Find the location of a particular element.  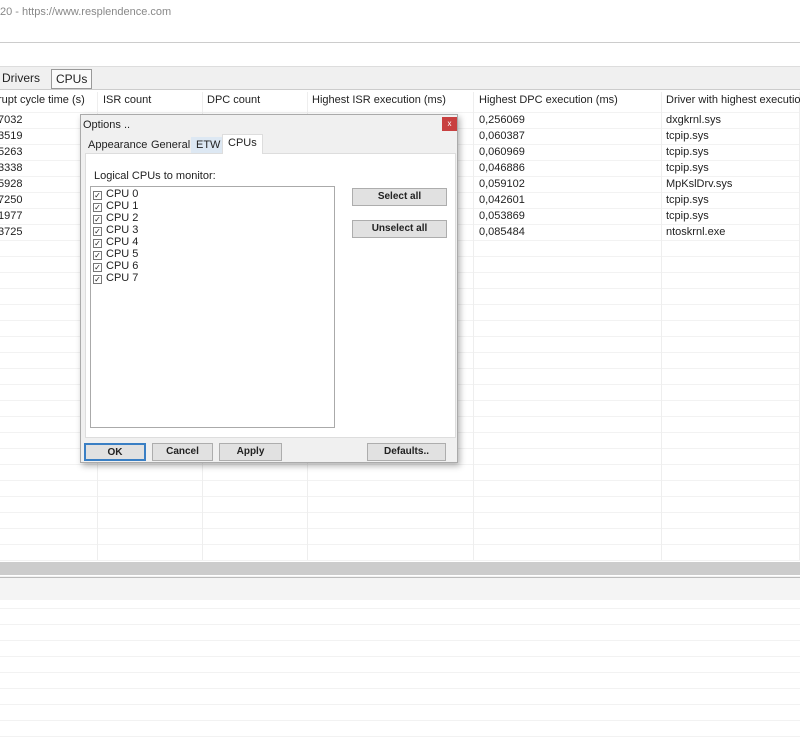

cpu-checkbox-item: ✓ CPU 7 is located at coordinates (115, 278).